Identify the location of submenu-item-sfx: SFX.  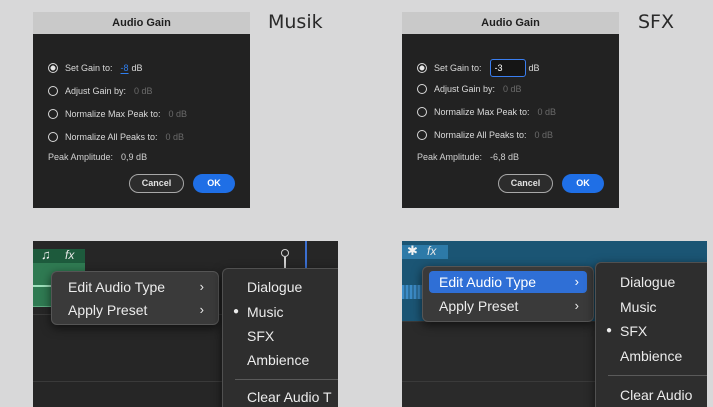
(280, 336).